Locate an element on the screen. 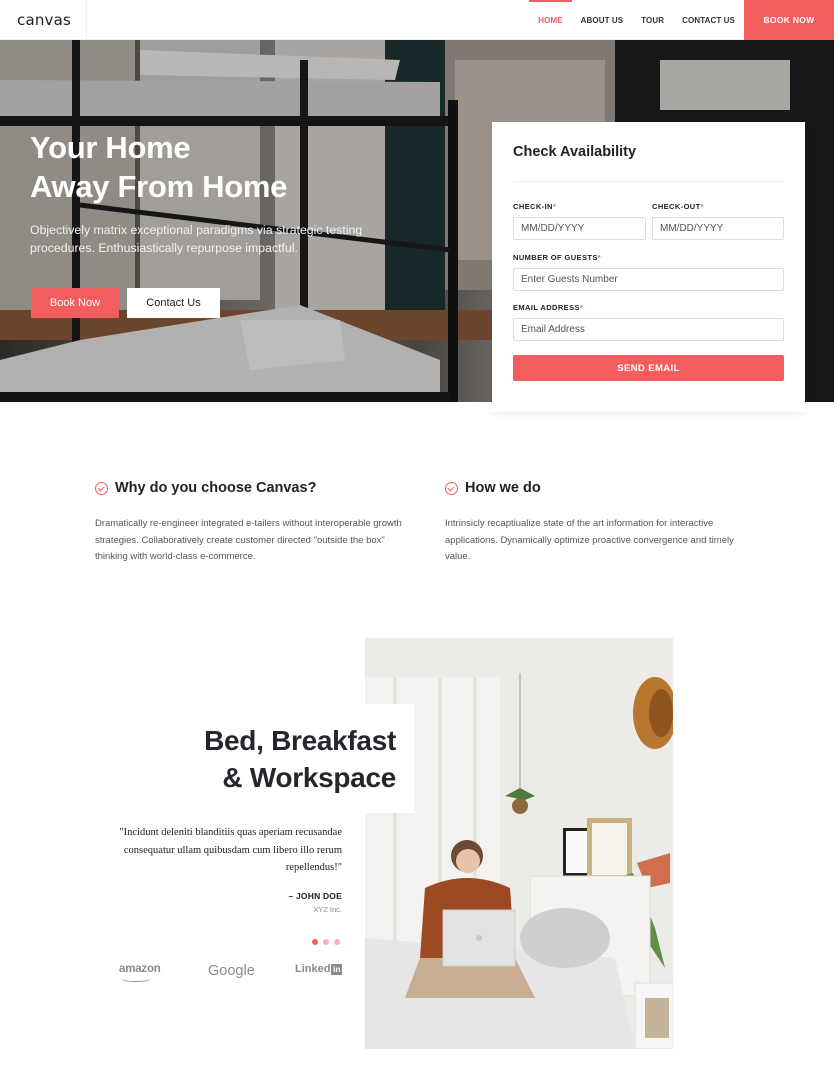 The image size is (834, 1070). showcase-title-box: Bed, Breakfast & Workspace is located at coordinates (301, 758).